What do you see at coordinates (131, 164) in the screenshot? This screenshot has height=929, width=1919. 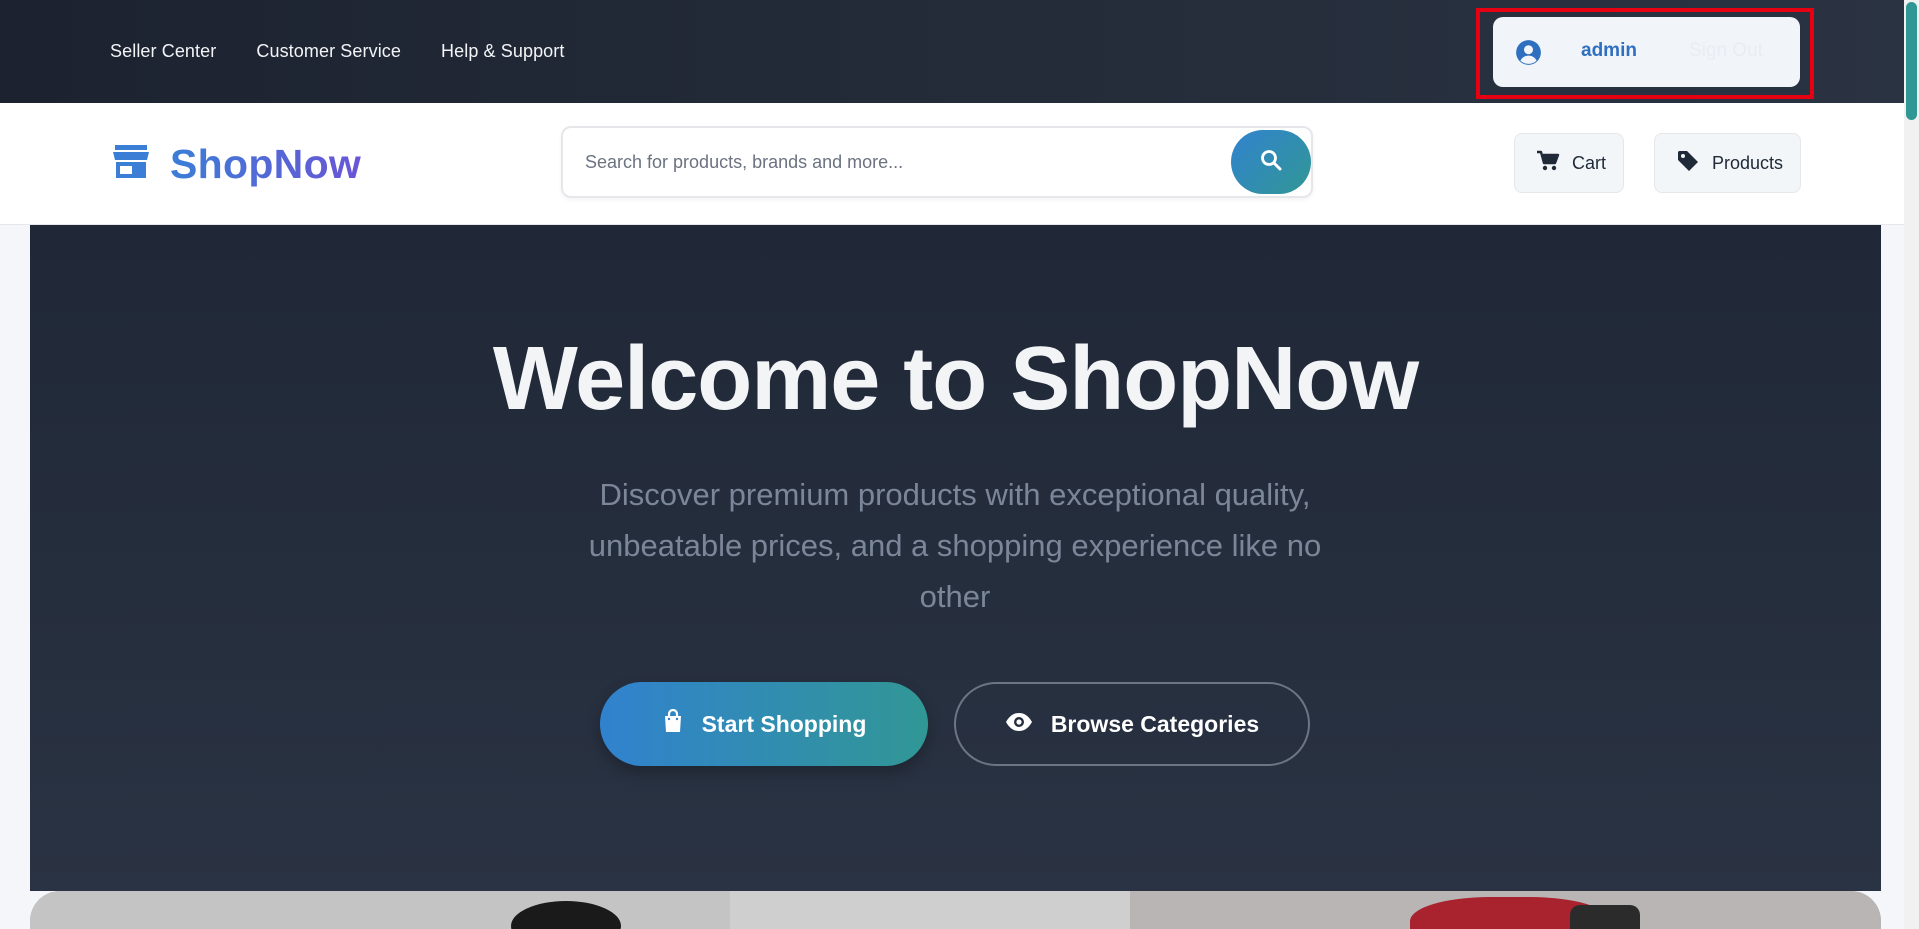 I see `store-icon` at bounding box center [131, 164].